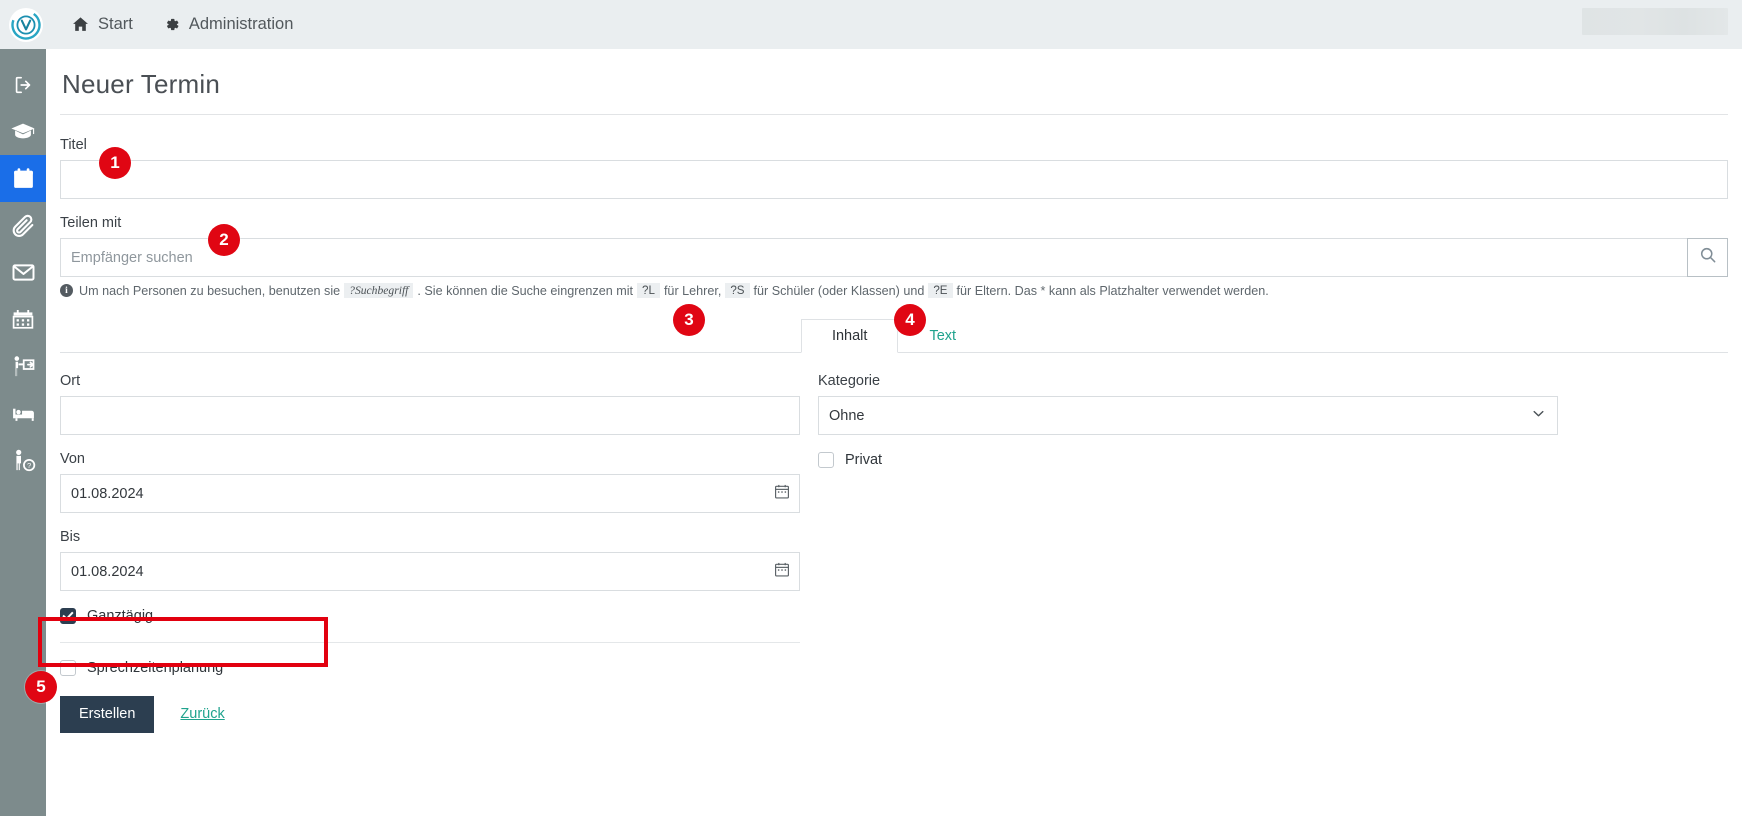 Image resolution: width=1742 pixels, height=816 pixels. What do you see at coordinates (873, 257) in the screenshot?
I see `teilen-mit-input` at bounding box center [873, 257].